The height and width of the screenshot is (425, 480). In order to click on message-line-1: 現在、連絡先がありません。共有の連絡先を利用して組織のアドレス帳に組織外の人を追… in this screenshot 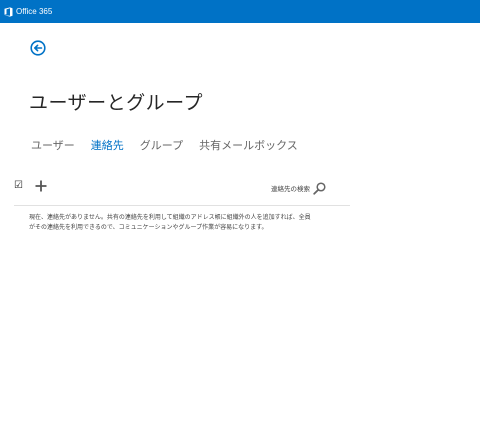, I will do `click(170, 217)`.